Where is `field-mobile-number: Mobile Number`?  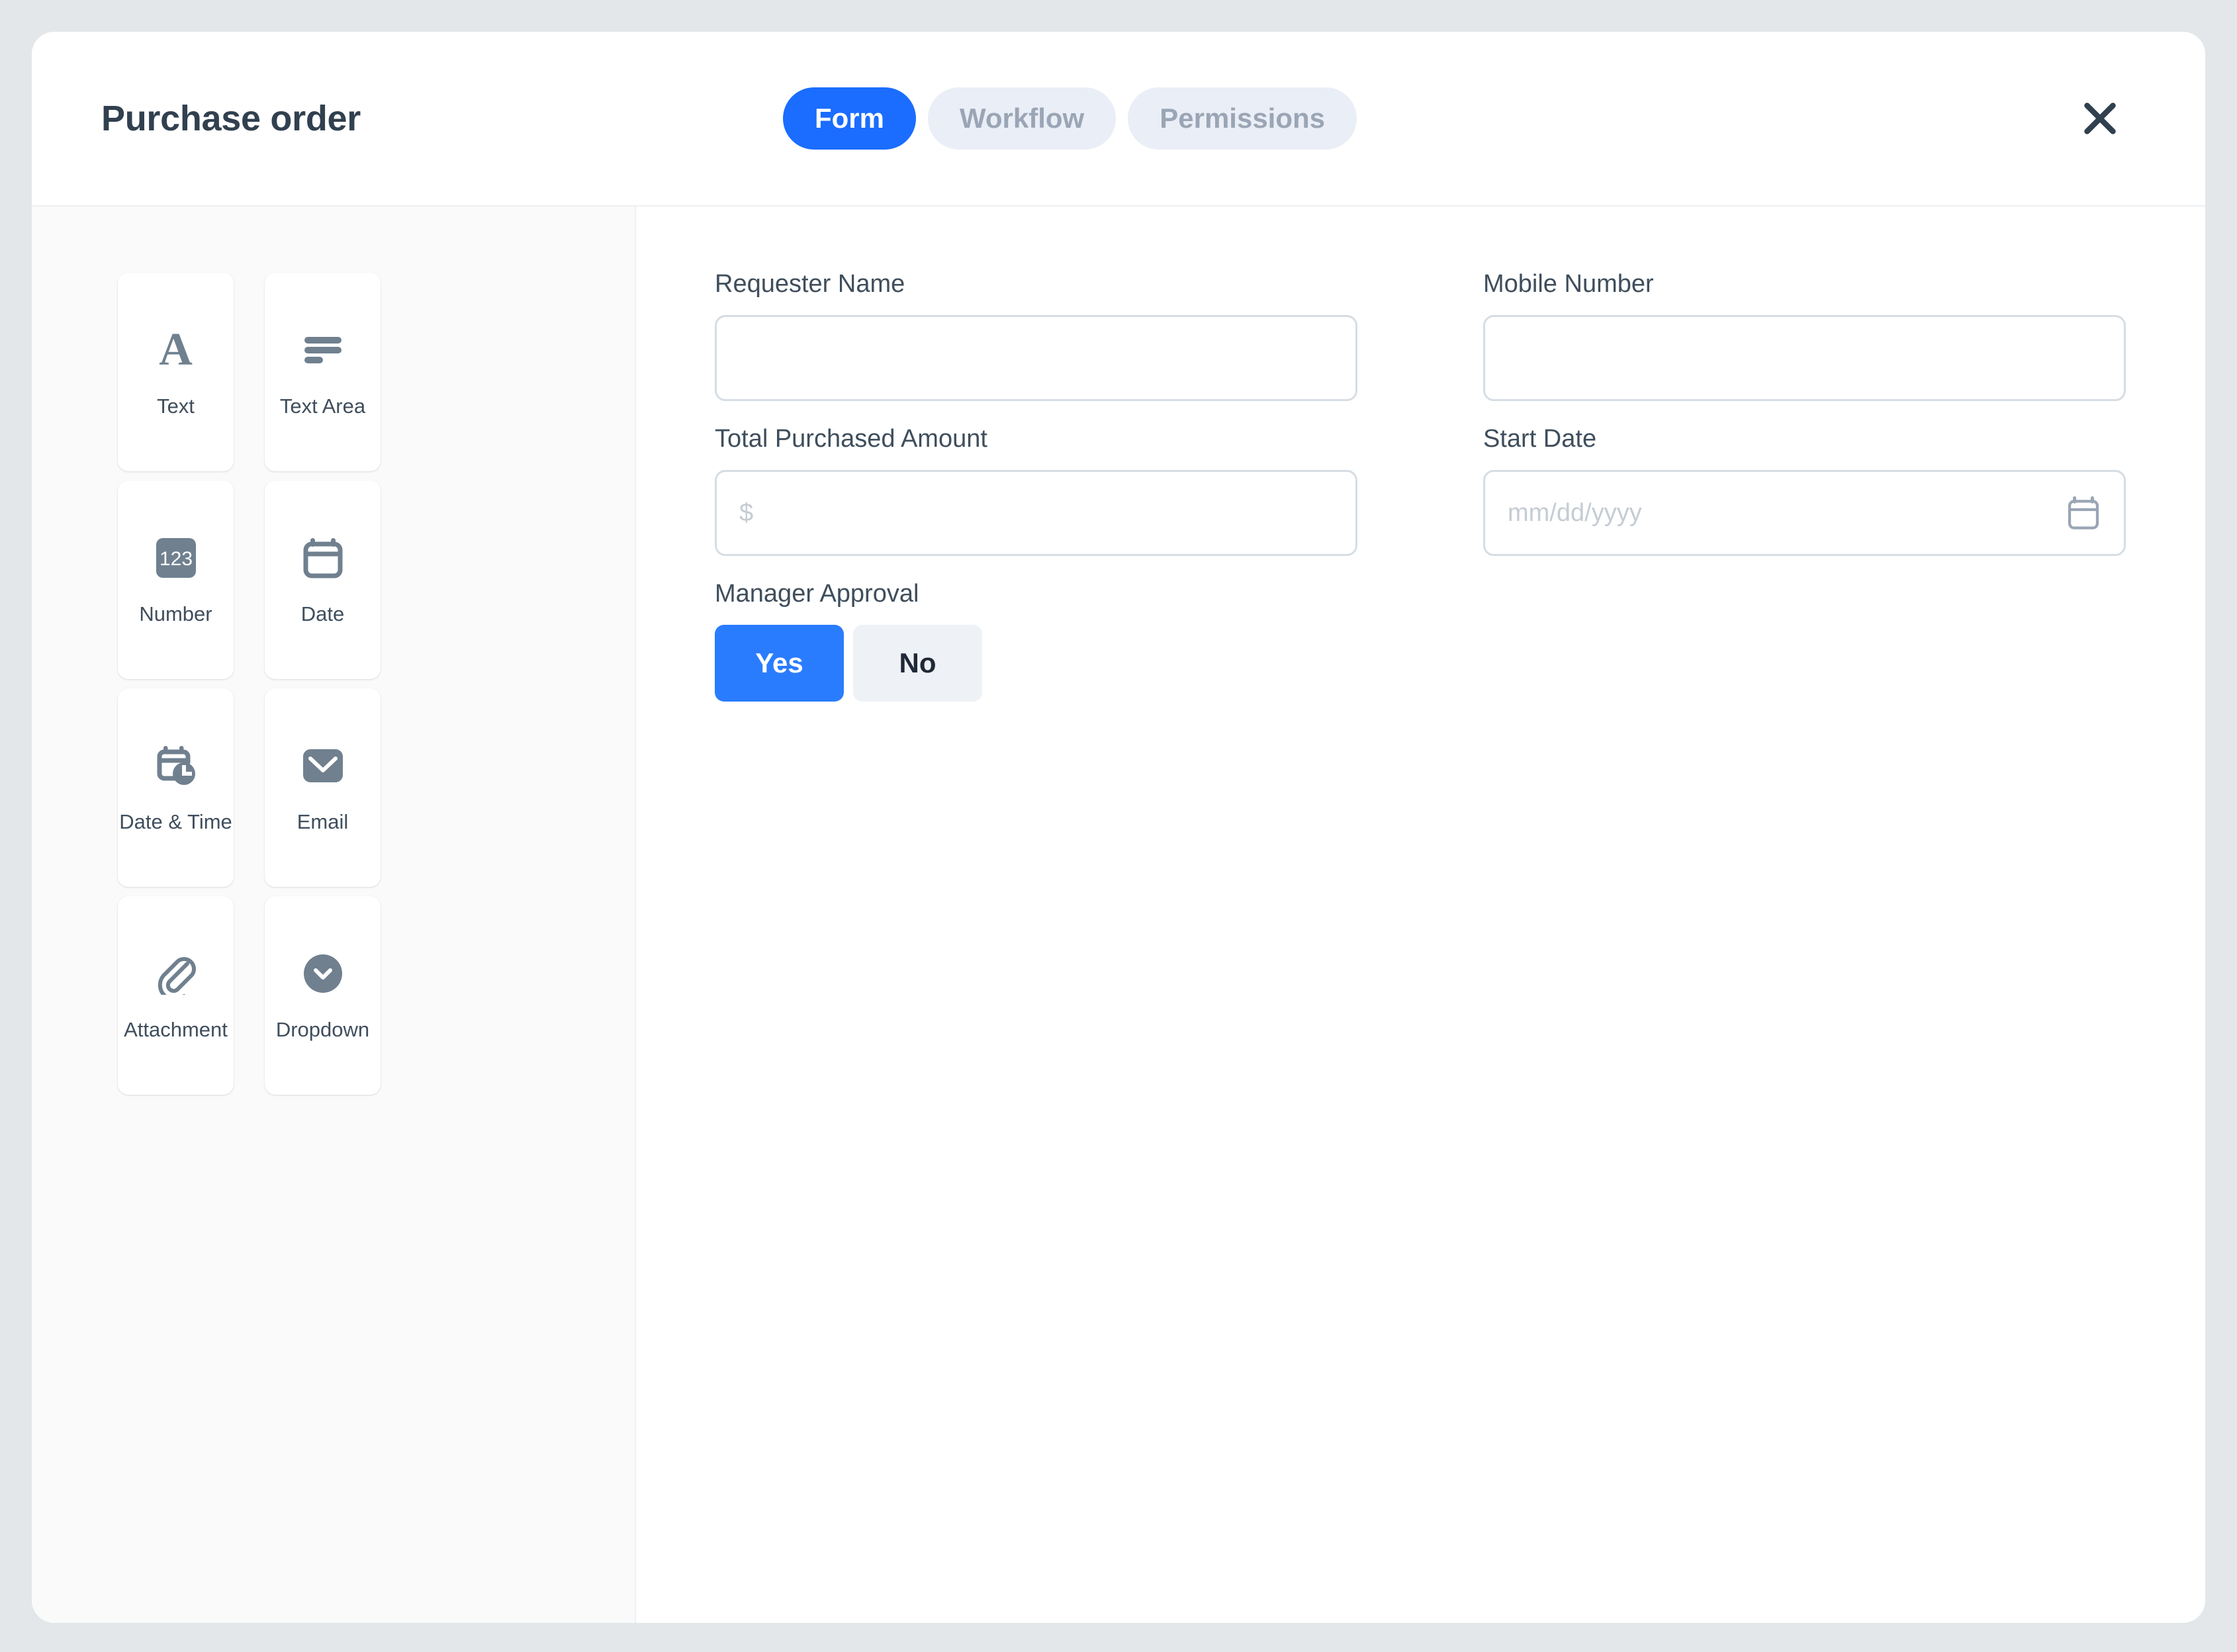
field-mobile-number: Mobile Number is located at coordinates (1804, 336).